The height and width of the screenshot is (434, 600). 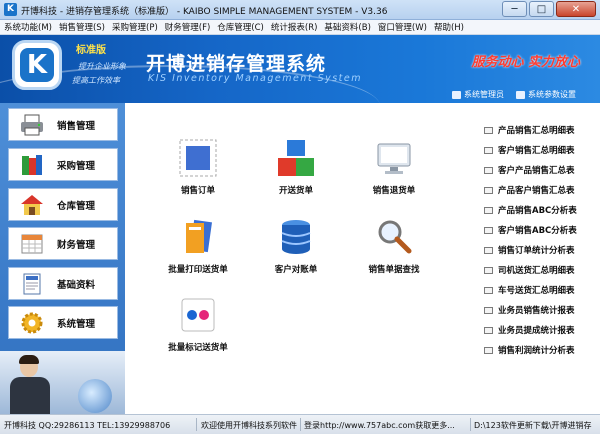 I want to click on tile-label: 销售单据查找, so click(x=394, y=270).